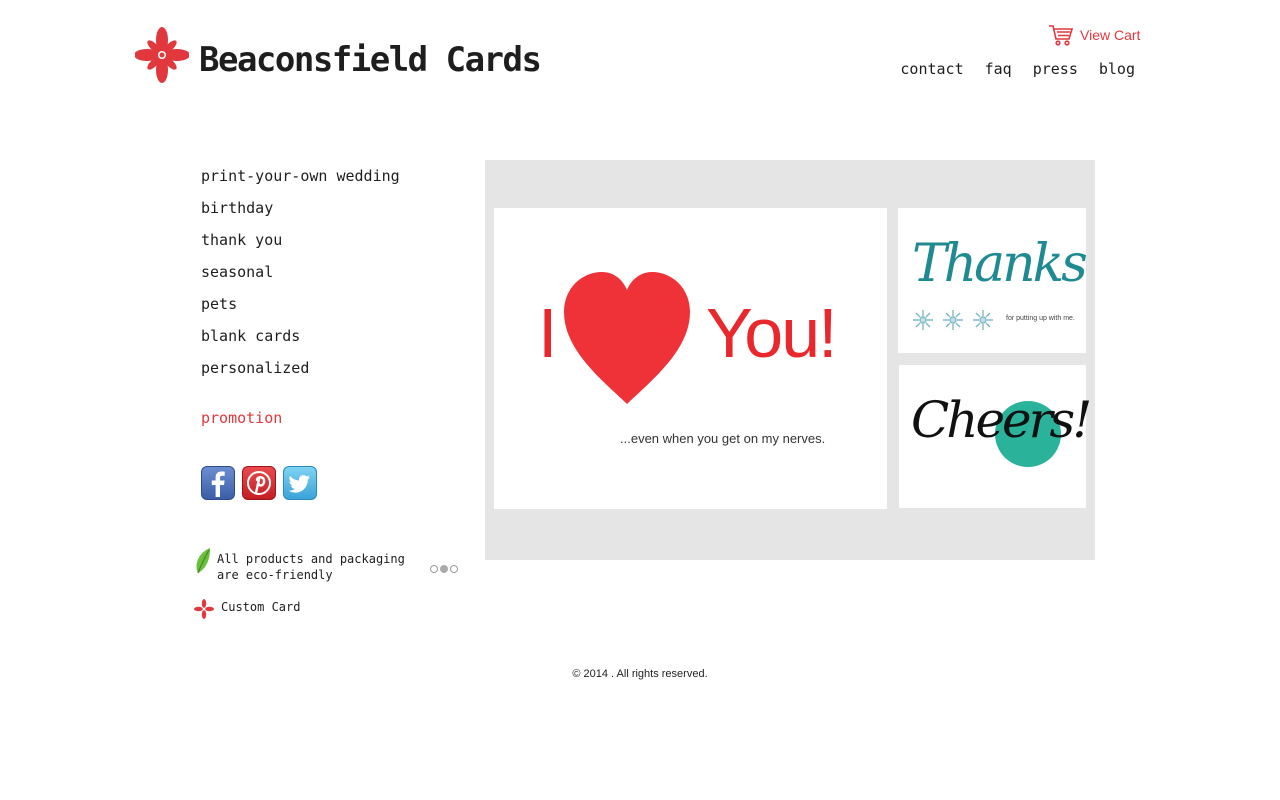  I want to click on slider-pagination, so click(444, 569).